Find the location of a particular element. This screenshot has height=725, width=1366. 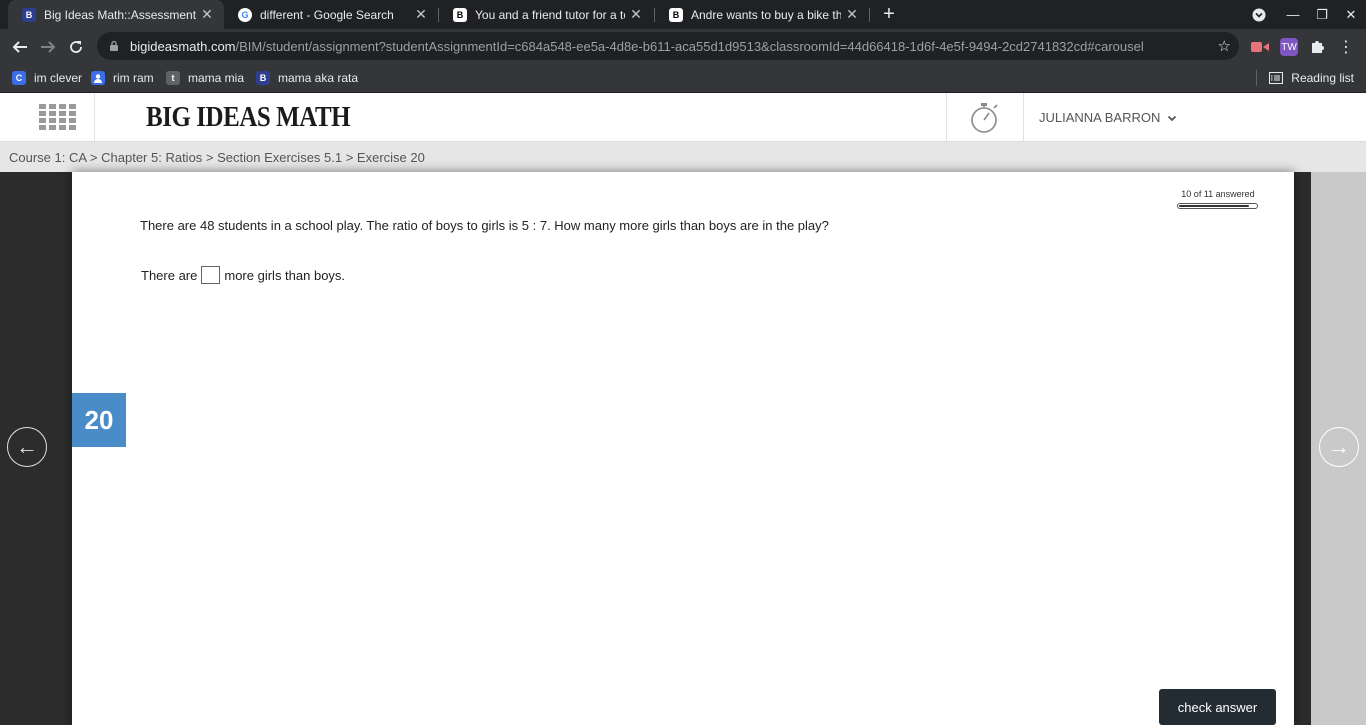

previous-exercise-arrow-icon: ← is located at coordinates (27, 447).